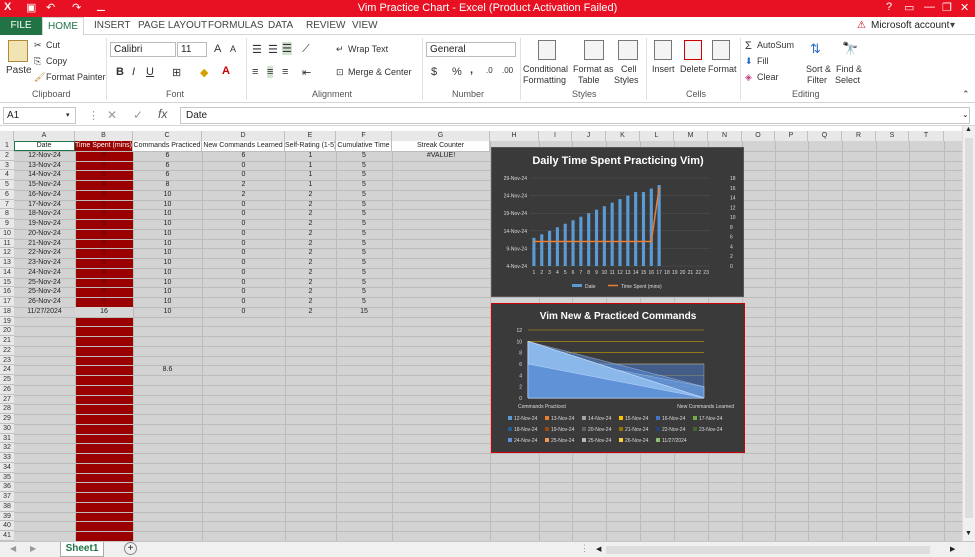 Image resolution: width=975 pixels, height=557 pixels. What do you see at coordinates (7, 165) in the screenshot?
I see `row-header-3: 3` at bounding box center [7, 165].